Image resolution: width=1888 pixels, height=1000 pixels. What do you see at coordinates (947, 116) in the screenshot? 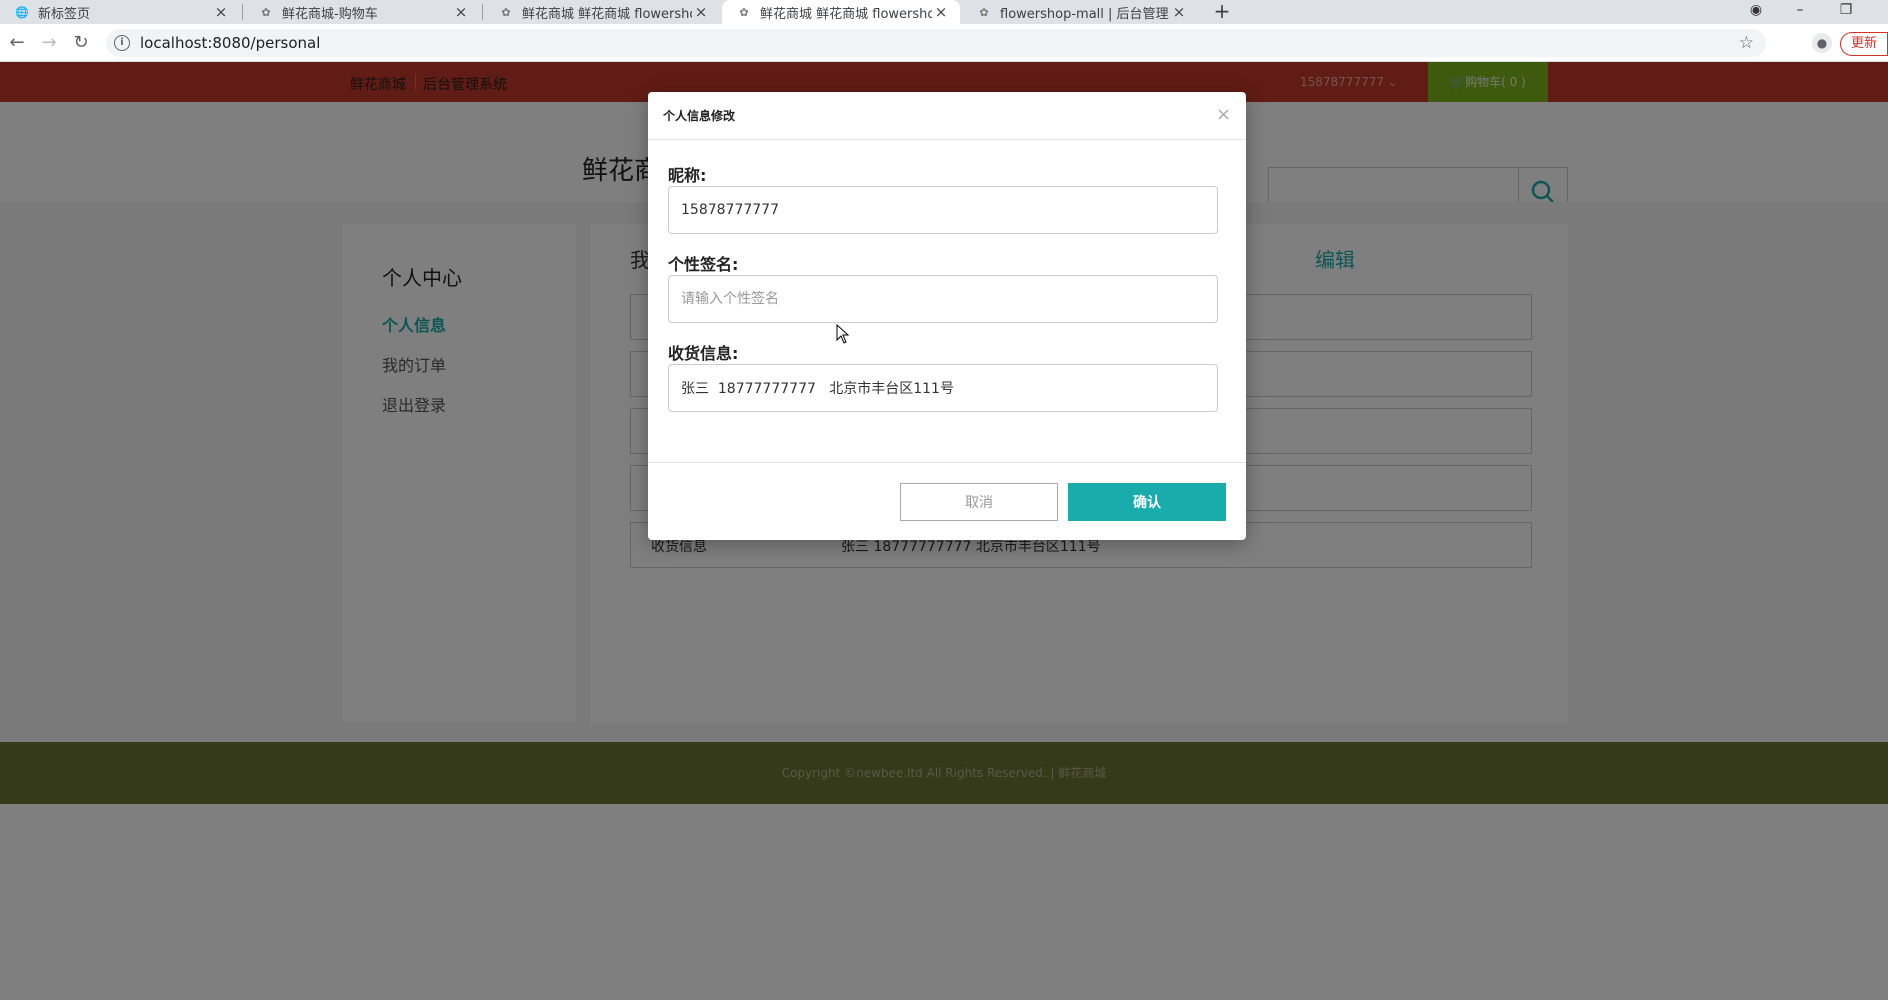
I see `dialog-header: 个人信息修改 ×` at bounding box center [947, 116].